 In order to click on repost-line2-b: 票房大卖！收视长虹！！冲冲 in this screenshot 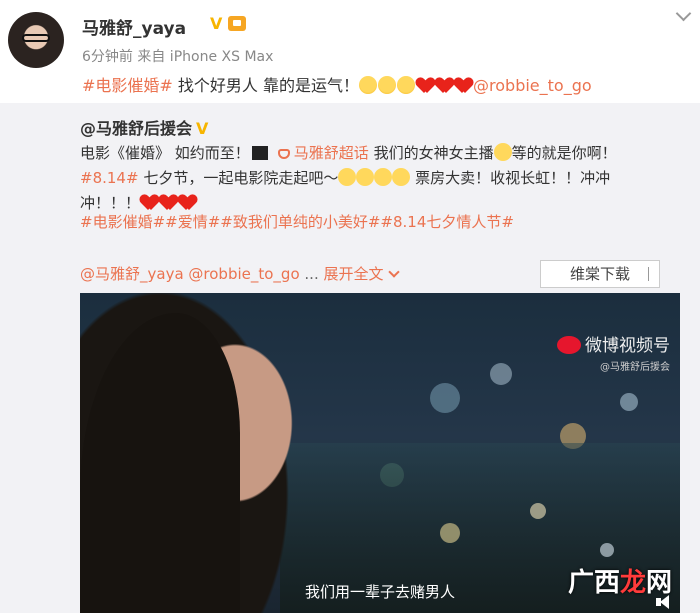, I will do `click(513, 178)`.